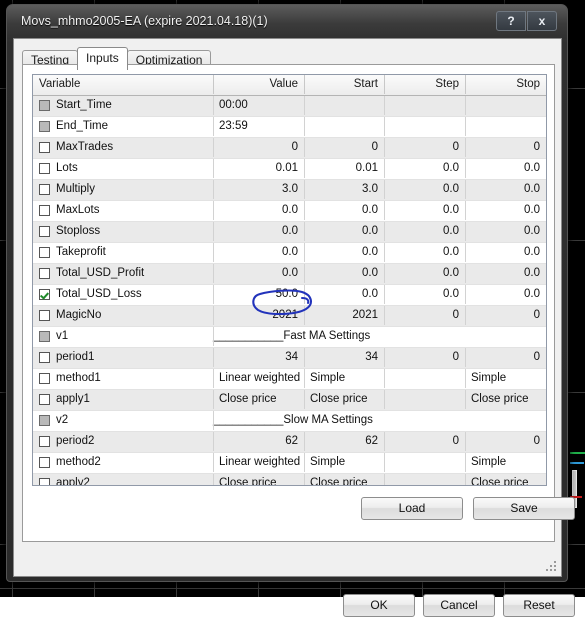 The height and width of the screenshot is (617, 585). I want to click on grid-row: apply1Close priceClose priceClose price, so click(289, 400).